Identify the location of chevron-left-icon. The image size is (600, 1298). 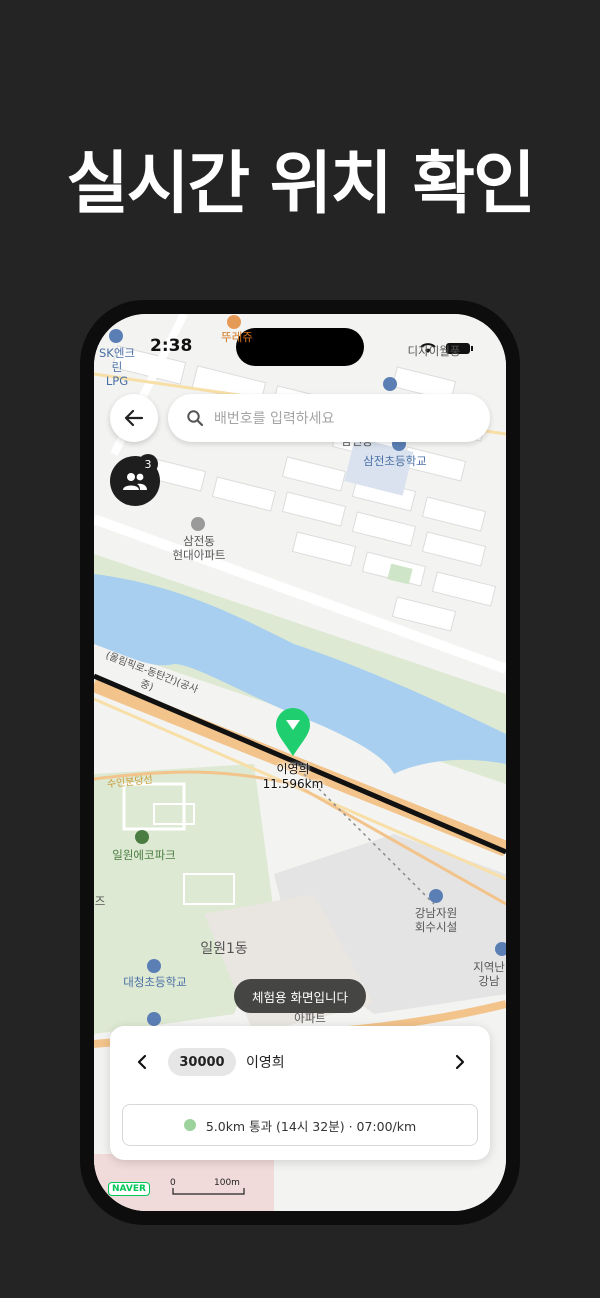
(142, 1062).